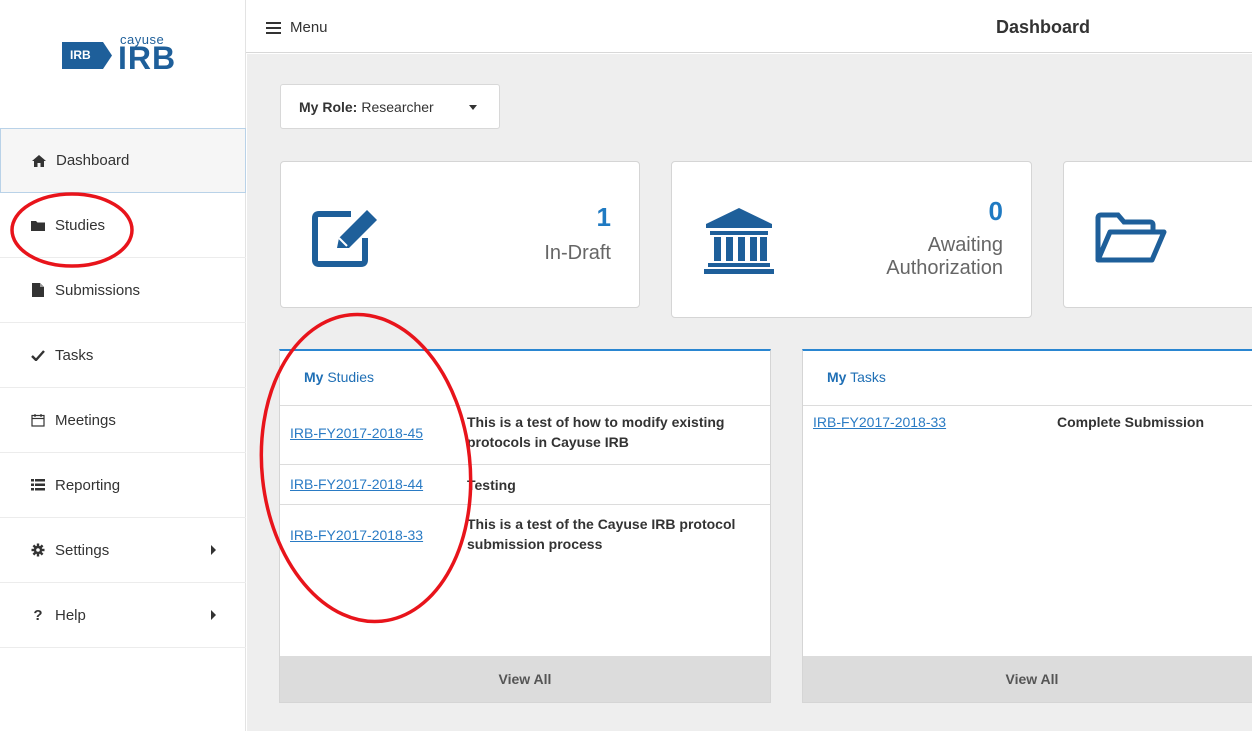  What do you see at coordinates (351, 377) in the screenshot?
I see `panel-title-rest: Studies` at bounding box center [351, 377].